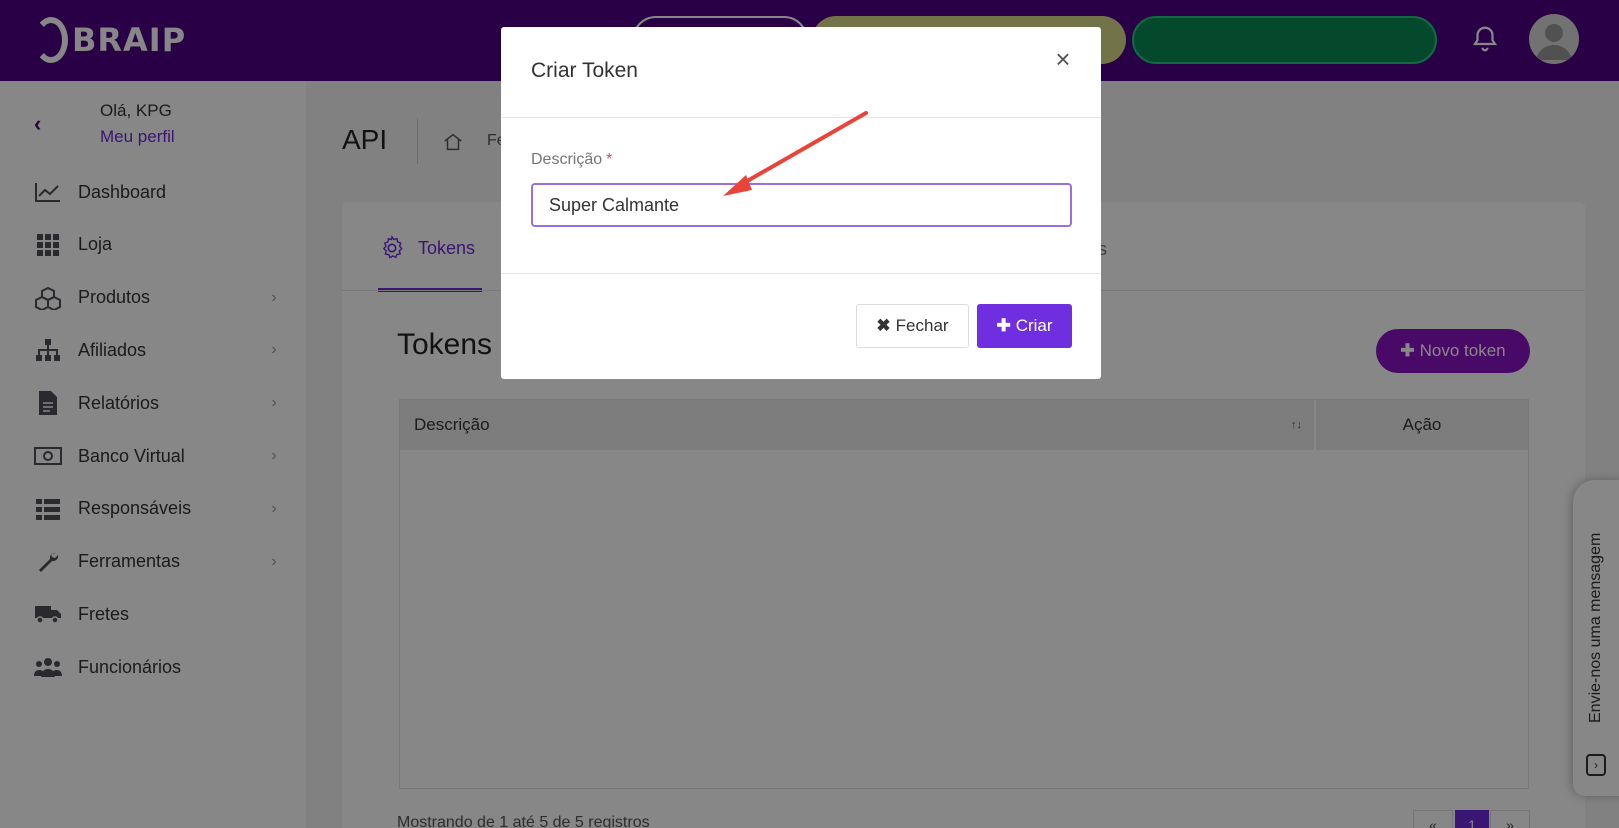  Describe the element at coordinates (572, 159) in the screenshot. I see `descricao-label: Descrição *` at that location.